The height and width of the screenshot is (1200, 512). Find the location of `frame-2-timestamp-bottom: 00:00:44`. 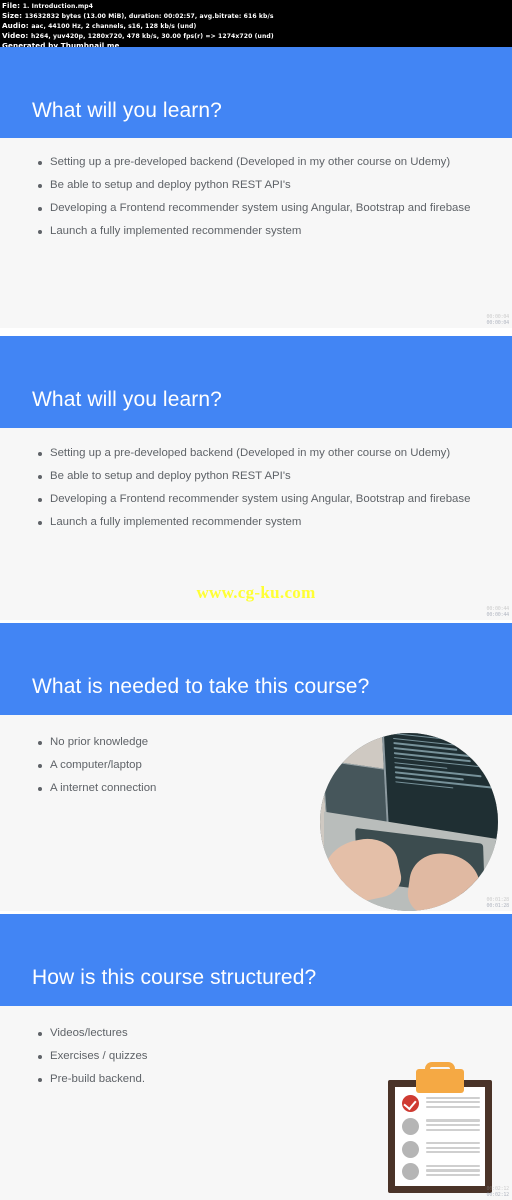

frame-2-timestamp-bottom: 00:00:44 is located at coordinates (498, 615).